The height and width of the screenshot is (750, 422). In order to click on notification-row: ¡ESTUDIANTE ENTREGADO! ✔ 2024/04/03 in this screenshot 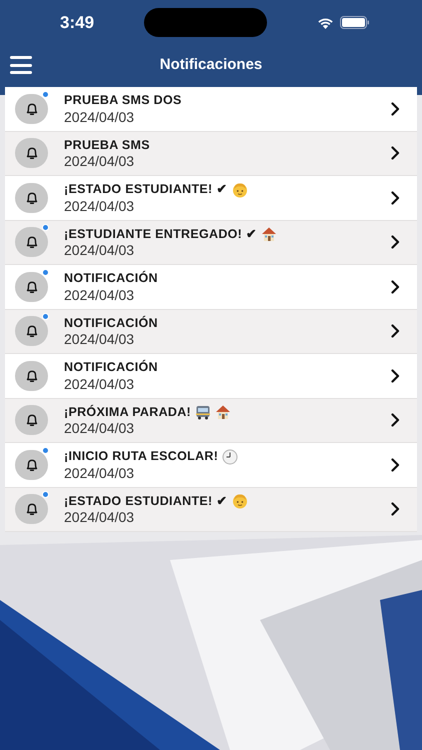, I will do `click(211, 242)`.